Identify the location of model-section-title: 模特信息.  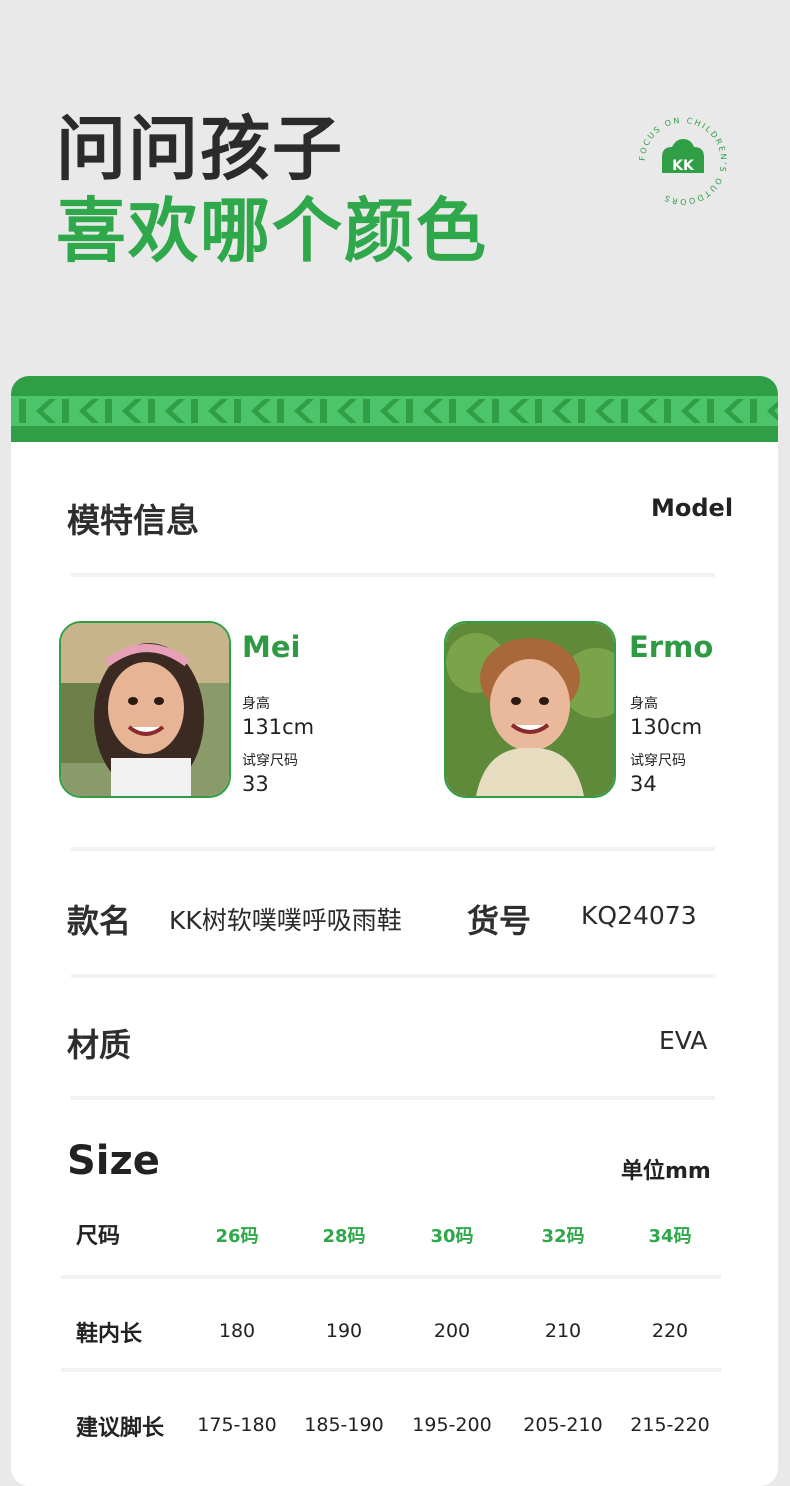
(133, 520).